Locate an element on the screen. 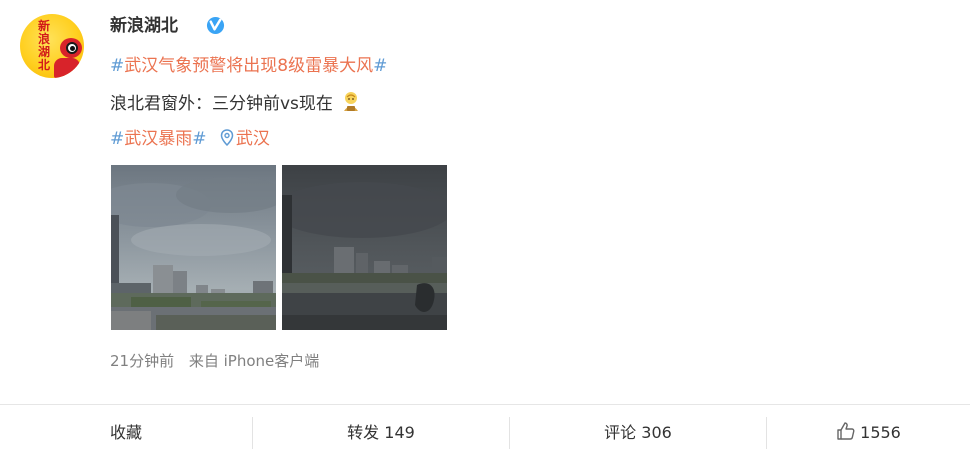  thumbs-up-icon is located at coordinates (846, 431).